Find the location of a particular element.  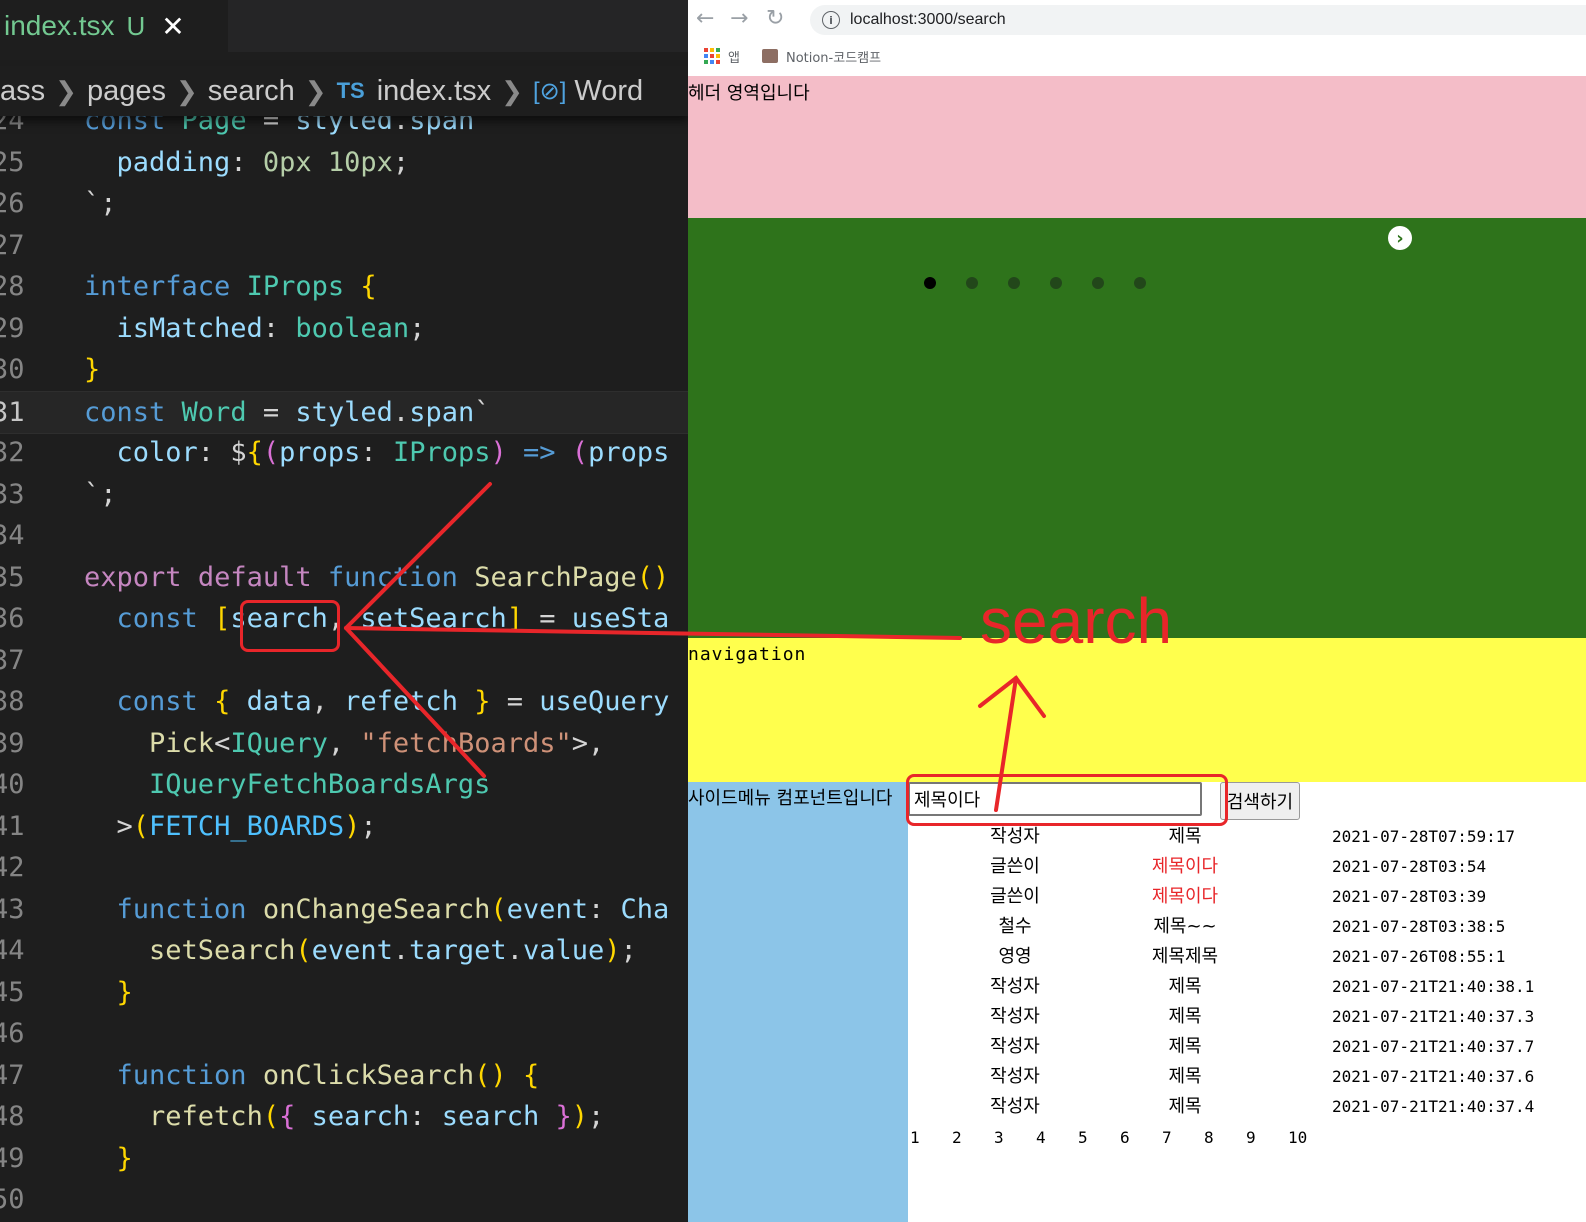

line-number: 49 is located at coordinates (12, 1158).